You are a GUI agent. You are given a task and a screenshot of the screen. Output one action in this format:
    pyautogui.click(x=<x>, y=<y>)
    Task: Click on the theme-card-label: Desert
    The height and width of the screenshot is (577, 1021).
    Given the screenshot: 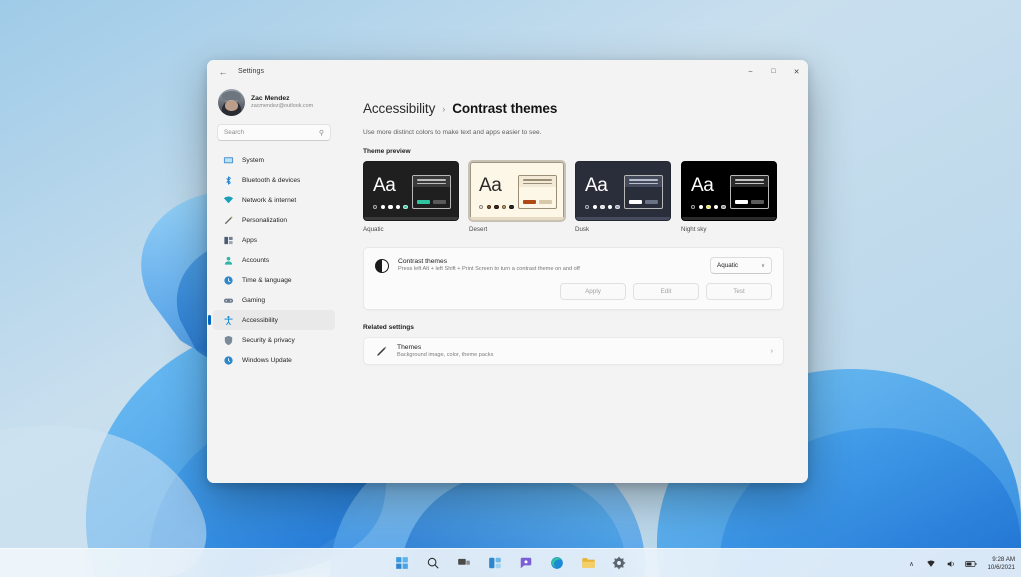 What is the action you would take?
    pyautogui.click(x=478, y=229)
    